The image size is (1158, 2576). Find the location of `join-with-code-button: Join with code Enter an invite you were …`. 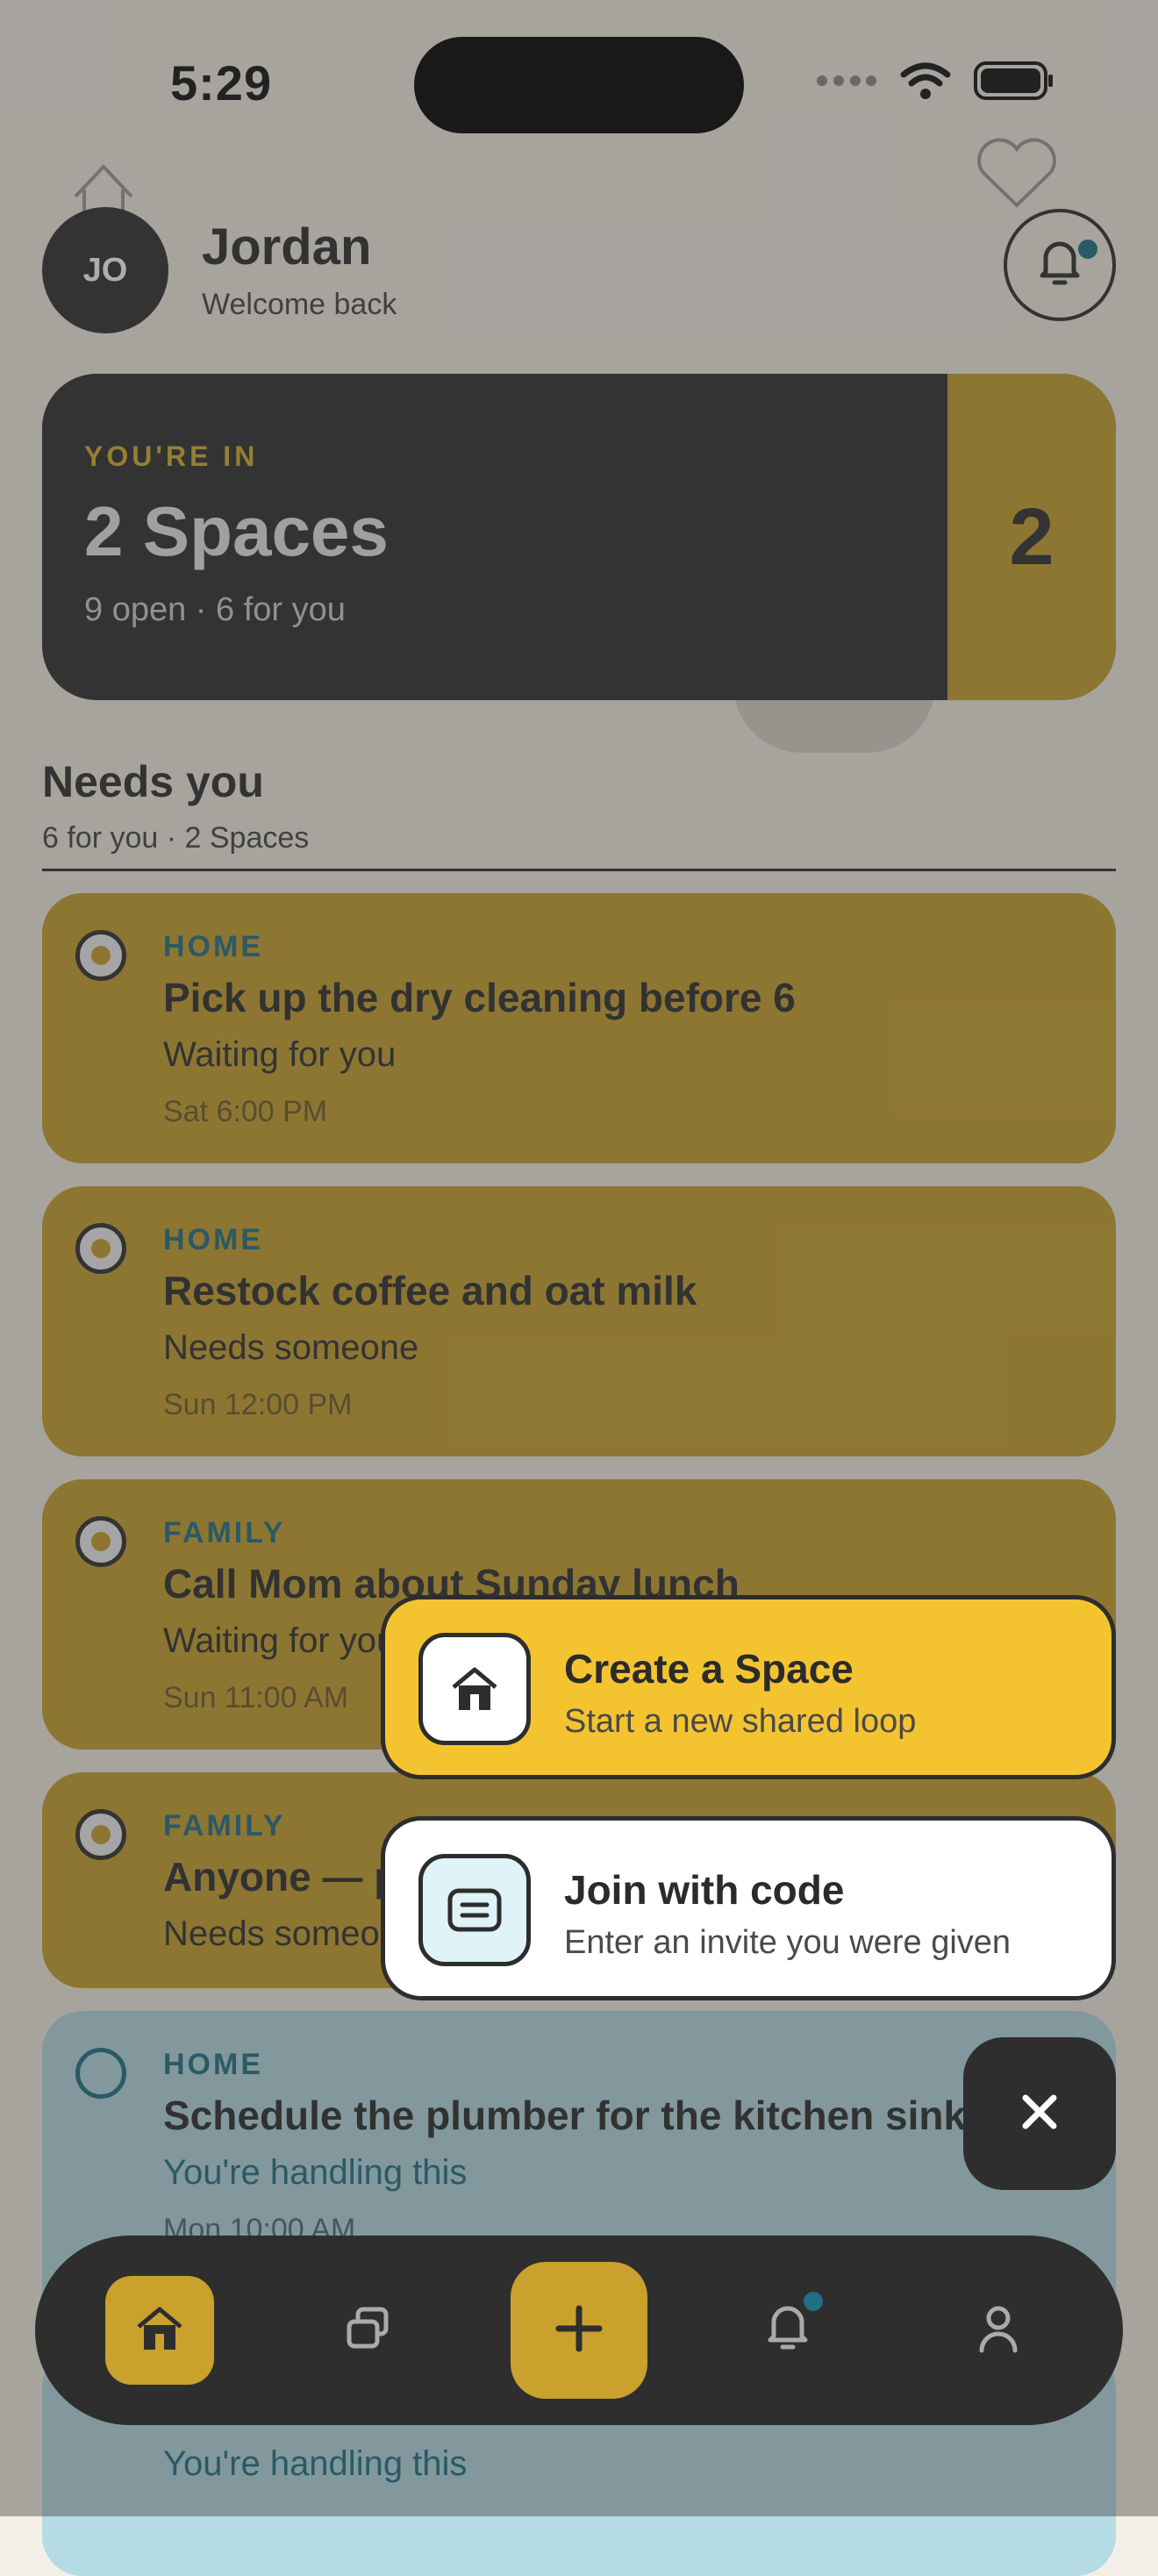

join-with-code-button: Join with code Enter an invite you were … is located at coordinates (749, 1908).